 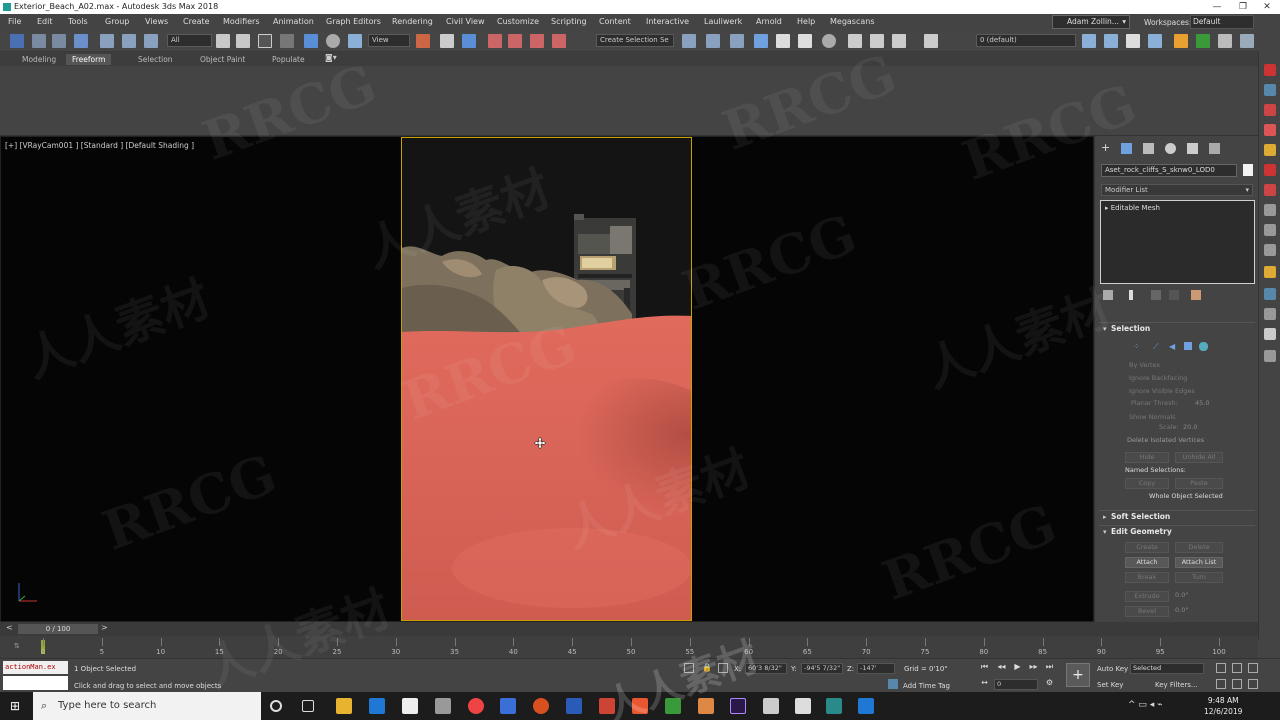 What do you see at coordinates (223, 41) in the screenshot?
I see `select-object-icon` at bounding box center [223, 41].